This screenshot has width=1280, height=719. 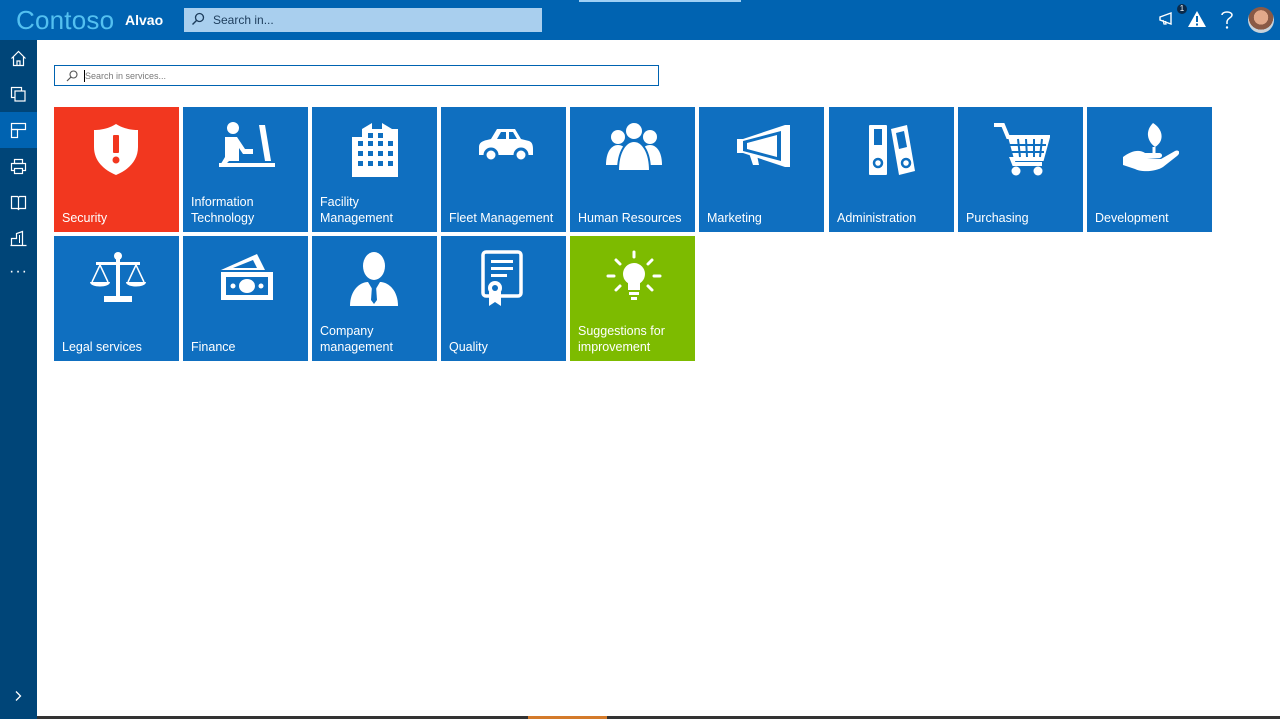 I want to click on tile-security: Security, so click(x=116, y=169).